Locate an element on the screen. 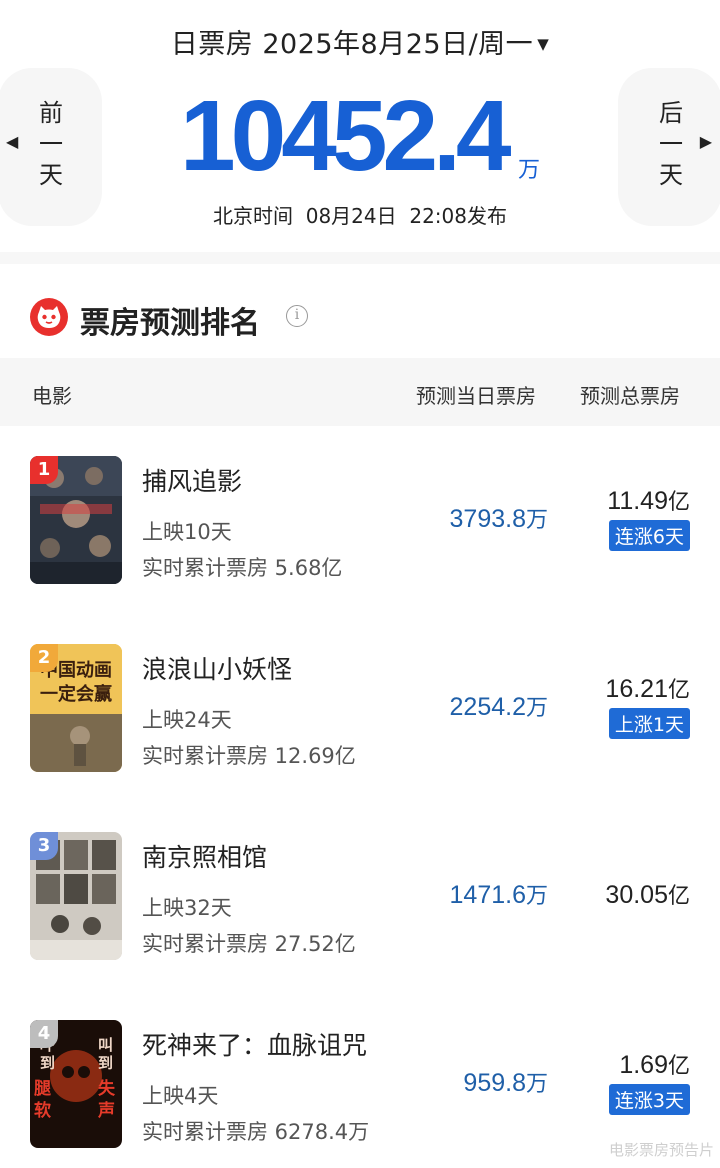 This screenshot has height=1168, width=720. total-forecast-value: 1.69 is located at coordinates (643, 1065).